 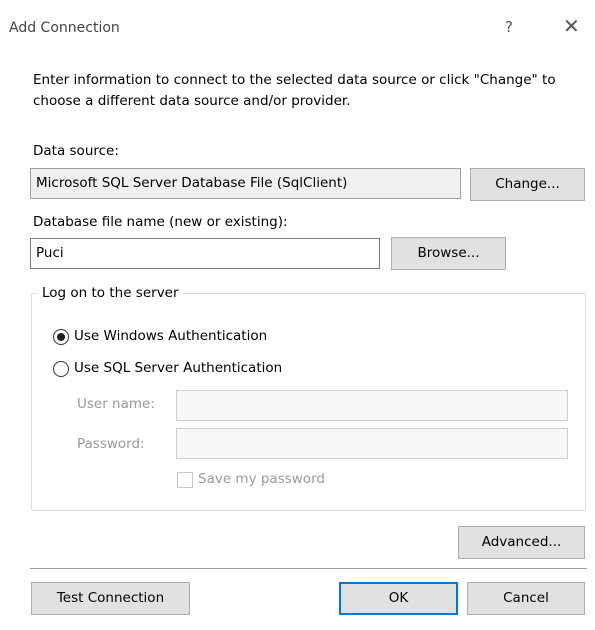 What do you see at coordinates (185, 480) in the screenshot?
I see `save-password-checkbox` at bounding box center [185, 480].